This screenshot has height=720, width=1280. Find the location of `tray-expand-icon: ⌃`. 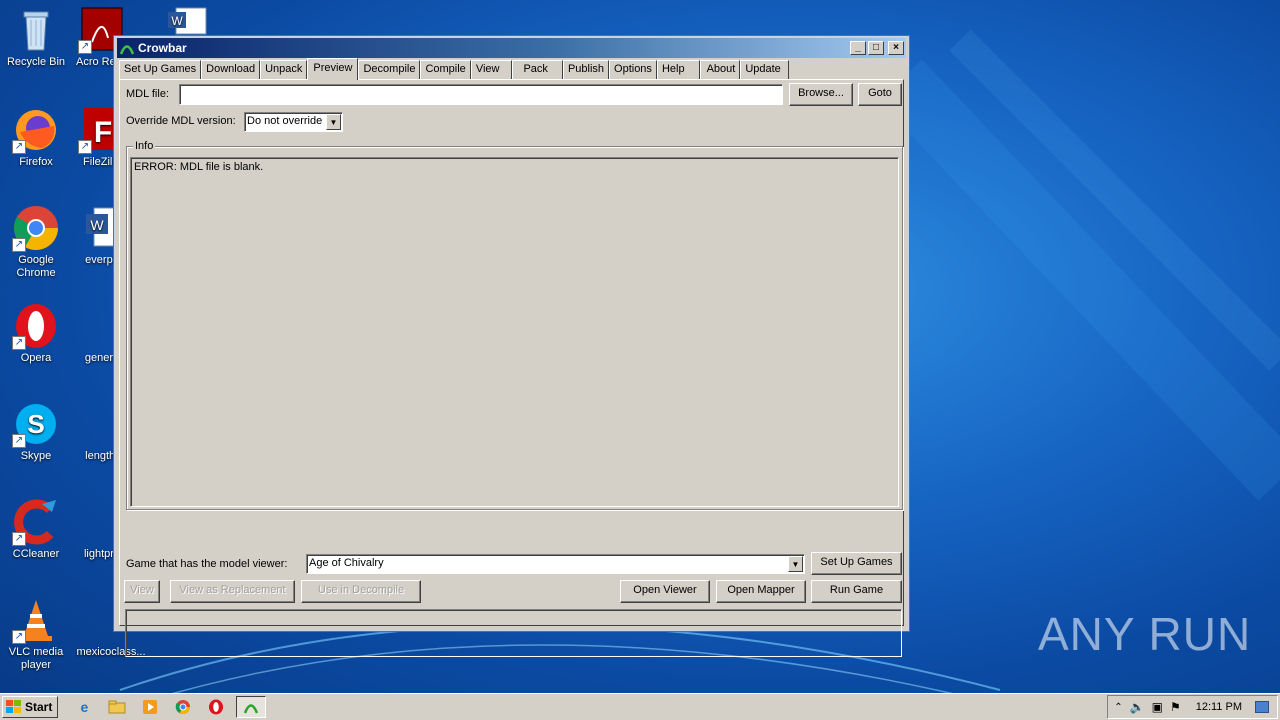

tray-expand-icon: ⌃ is located at coordinates (1118, 707).